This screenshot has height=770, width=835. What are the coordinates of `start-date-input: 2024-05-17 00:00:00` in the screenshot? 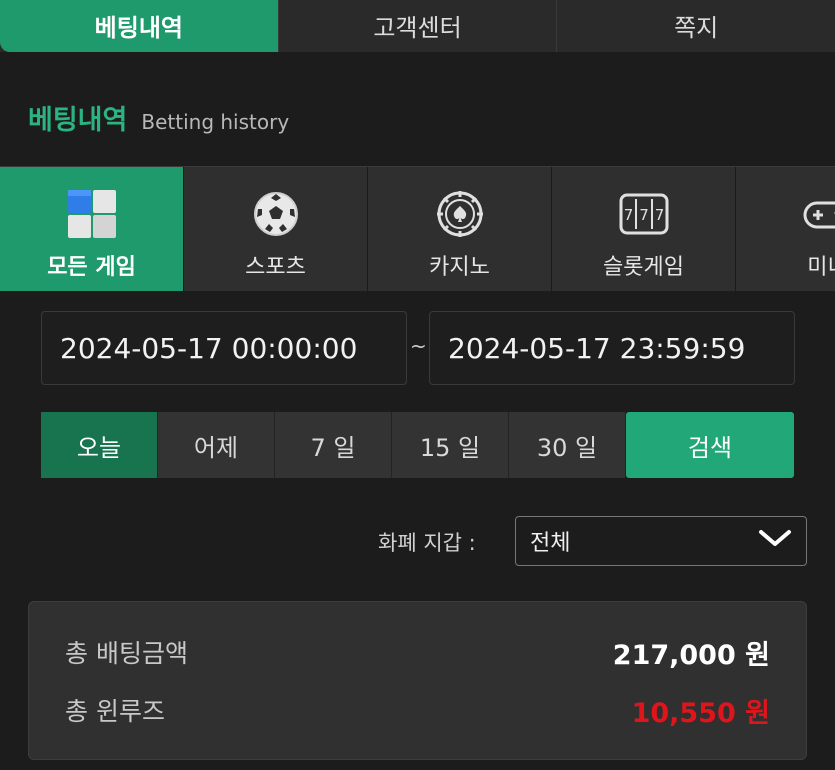 It's located at (224, 348).